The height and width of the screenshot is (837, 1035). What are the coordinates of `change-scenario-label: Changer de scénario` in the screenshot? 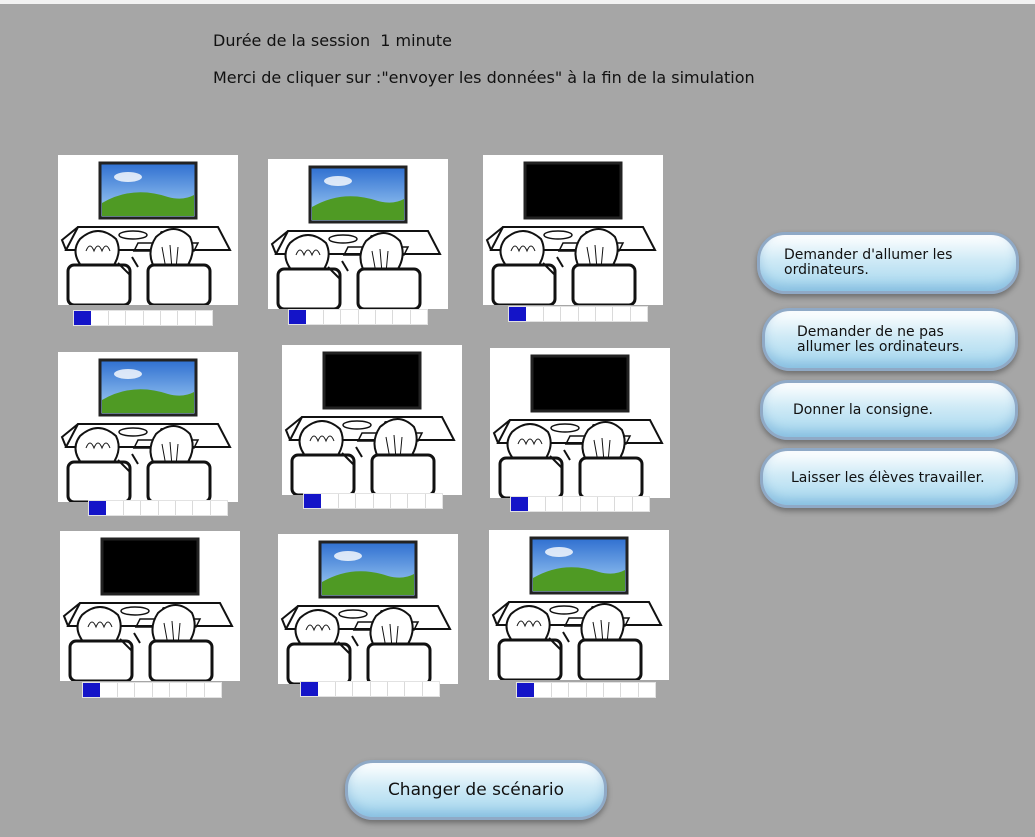 It's located at (476, 789).